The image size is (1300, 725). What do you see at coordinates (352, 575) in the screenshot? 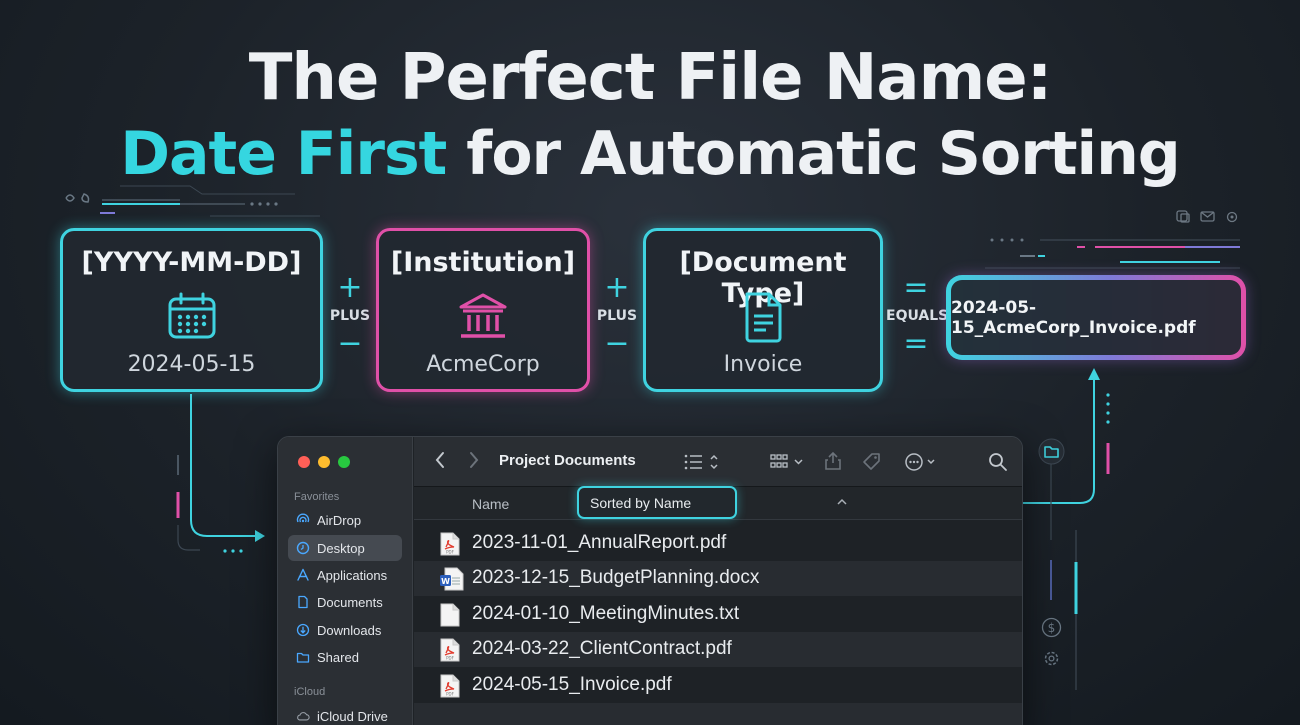
I see `sidebar-item-label: Applications` at bounding box center [352, 575].